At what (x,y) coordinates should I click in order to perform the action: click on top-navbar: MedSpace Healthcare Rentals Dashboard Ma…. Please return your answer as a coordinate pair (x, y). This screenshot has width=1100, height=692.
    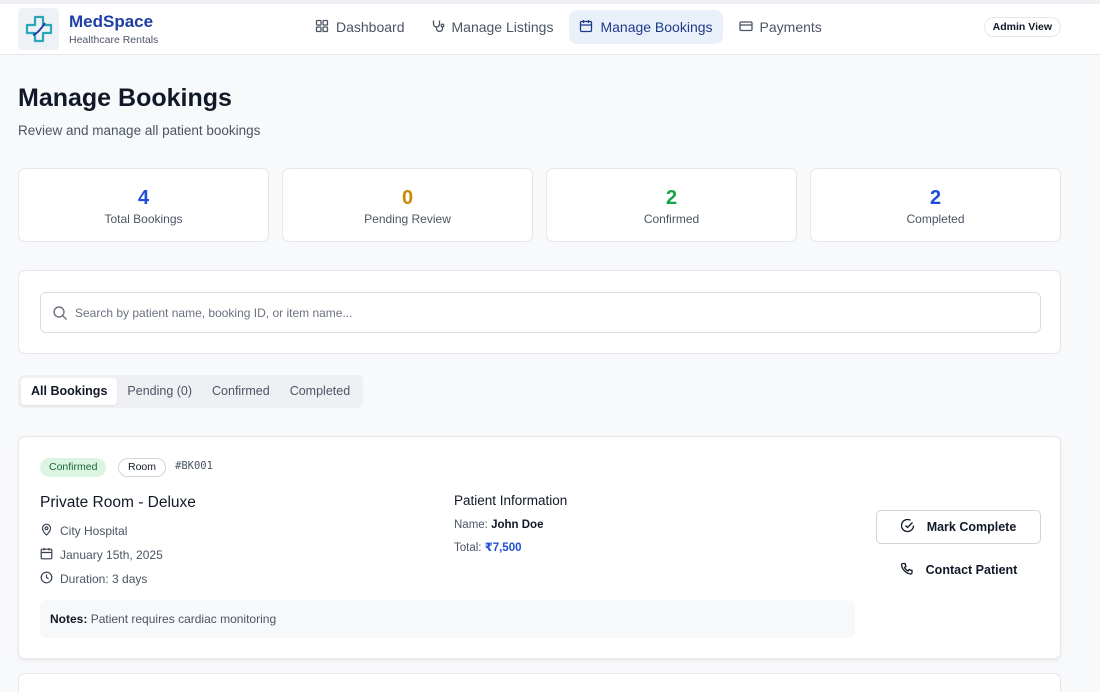
    Looking at the image, I should click on (550, 27).